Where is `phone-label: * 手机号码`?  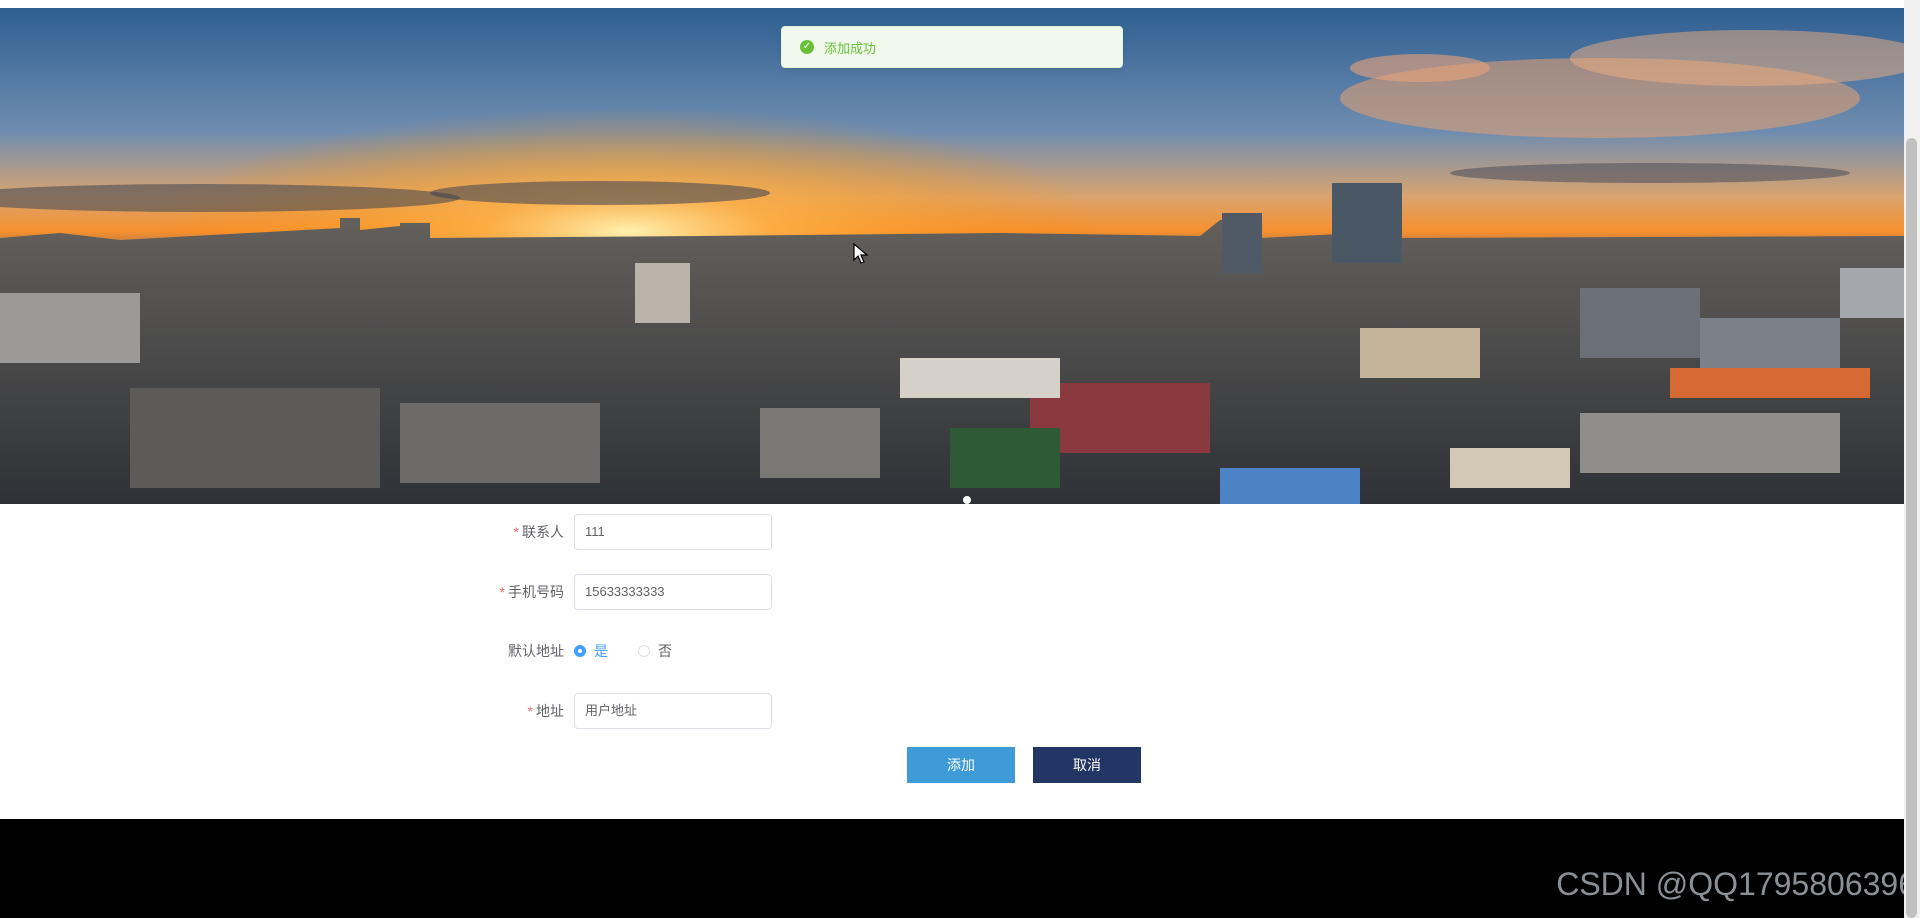 phone-label: * 手机号码 is located at coordinates (532, 592).